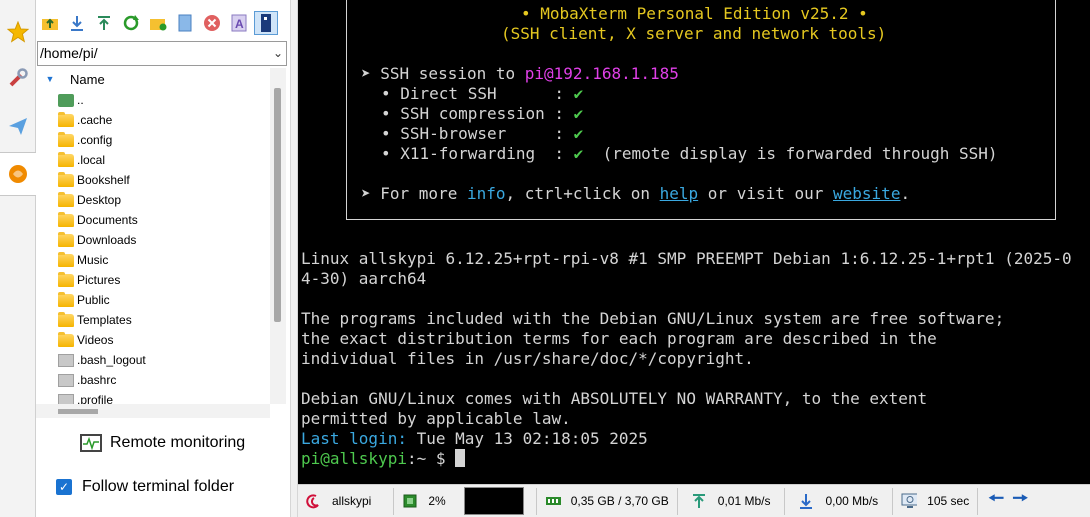  What do you see at coordinates (732, 501) in the screenshot?
I see `status-upload: 0,01 Mb/s` at bounding box center [732, 501].